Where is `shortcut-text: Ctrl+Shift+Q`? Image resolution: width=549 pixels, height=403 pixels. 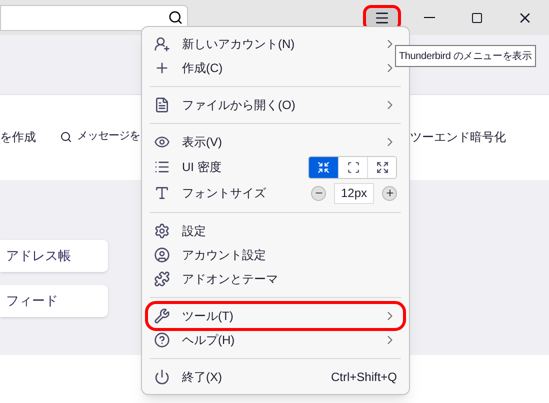 shortcut-text: Ctrl+Shift+Q is located at coordinates (363, 377).